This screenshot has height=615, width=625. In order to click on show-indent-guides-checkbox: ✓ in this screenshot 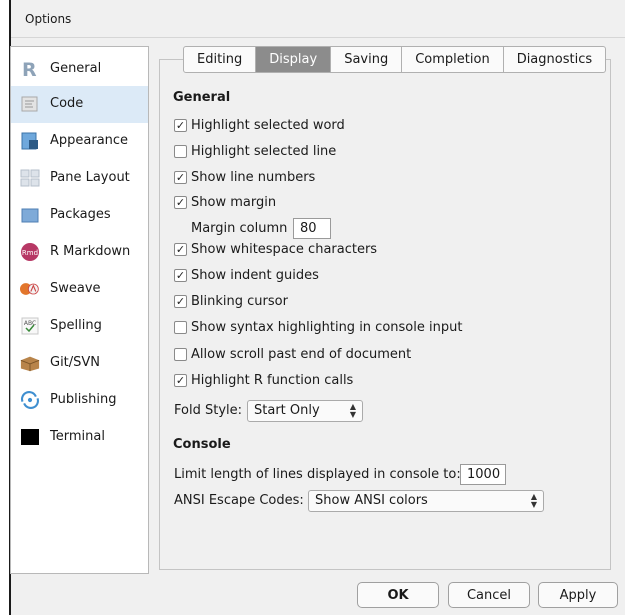, I will do `click(180, 275)`.